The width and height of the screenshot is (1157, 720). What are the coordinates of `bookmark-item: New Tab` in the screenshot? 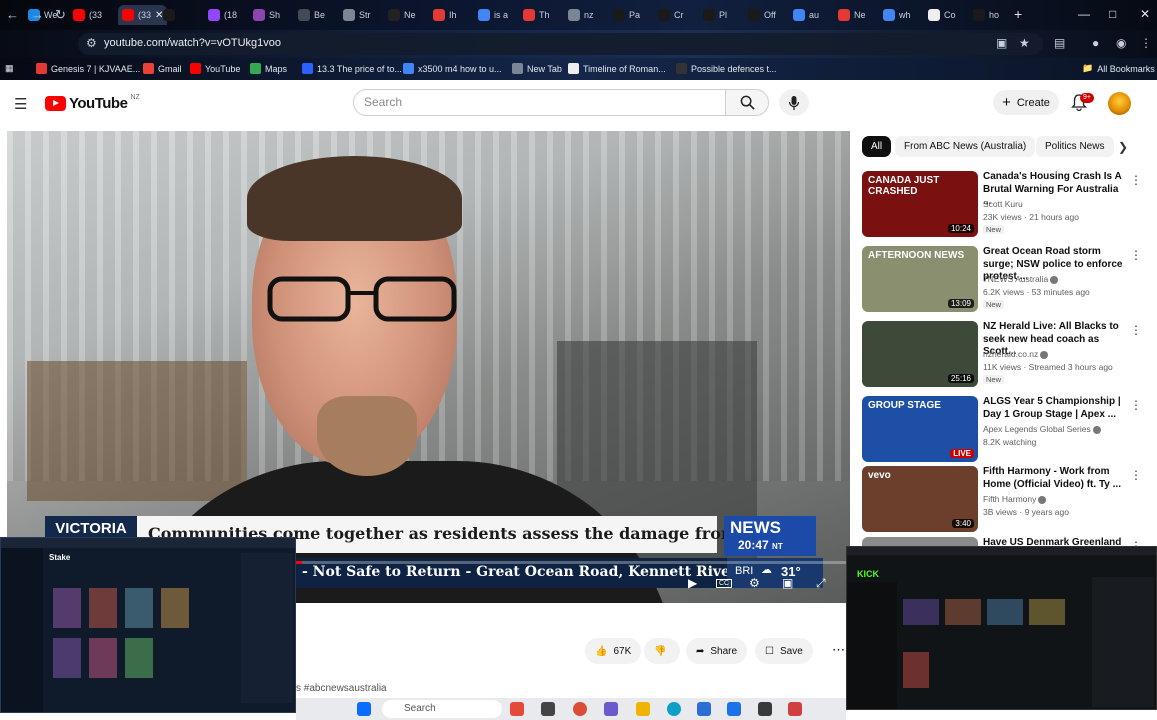 It's located at (537, 68).